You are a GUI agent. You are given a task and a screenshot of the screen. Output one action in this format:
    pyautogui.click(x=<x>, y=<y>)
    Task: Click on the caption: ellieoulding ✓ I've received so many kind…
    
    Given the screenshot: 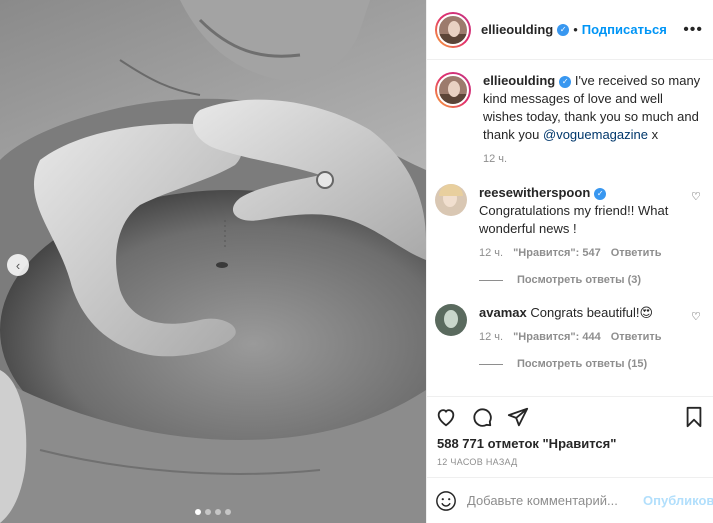 What is the action you would take?
    pyautogui.click(x=569, y=120)
    